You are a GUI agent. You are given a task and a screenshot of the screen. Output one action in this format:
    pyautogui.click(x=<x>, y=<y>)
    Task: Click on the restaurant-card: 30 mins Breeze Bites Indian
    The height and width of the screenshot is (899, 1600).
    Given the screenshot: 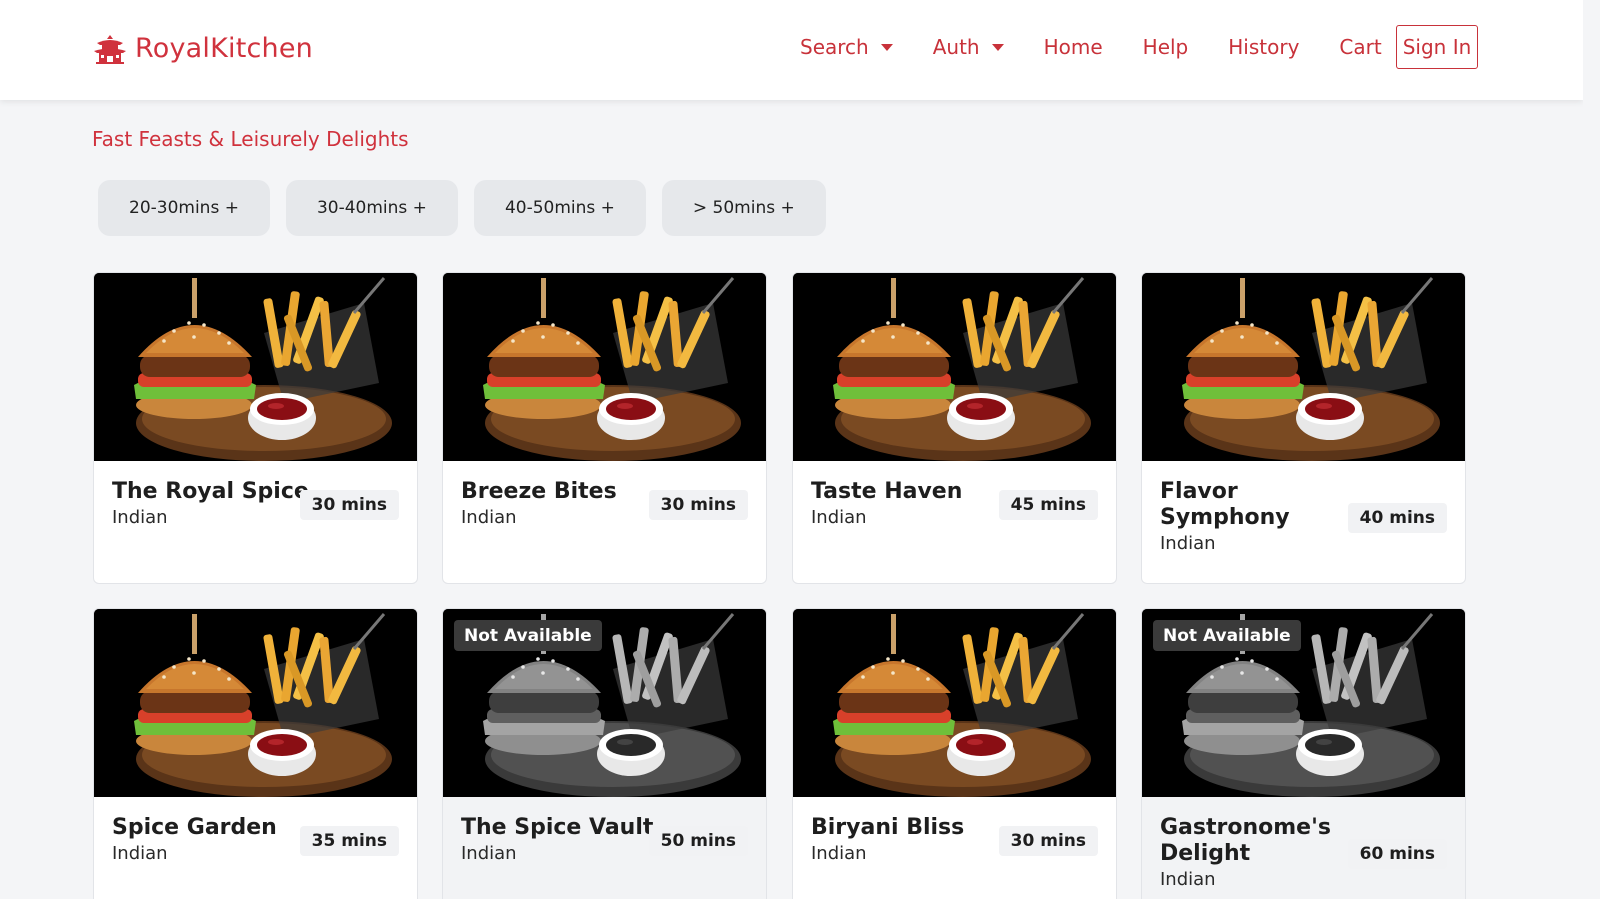 What is the action you would take?
    pyautogui.click(x=604, y=428)
    